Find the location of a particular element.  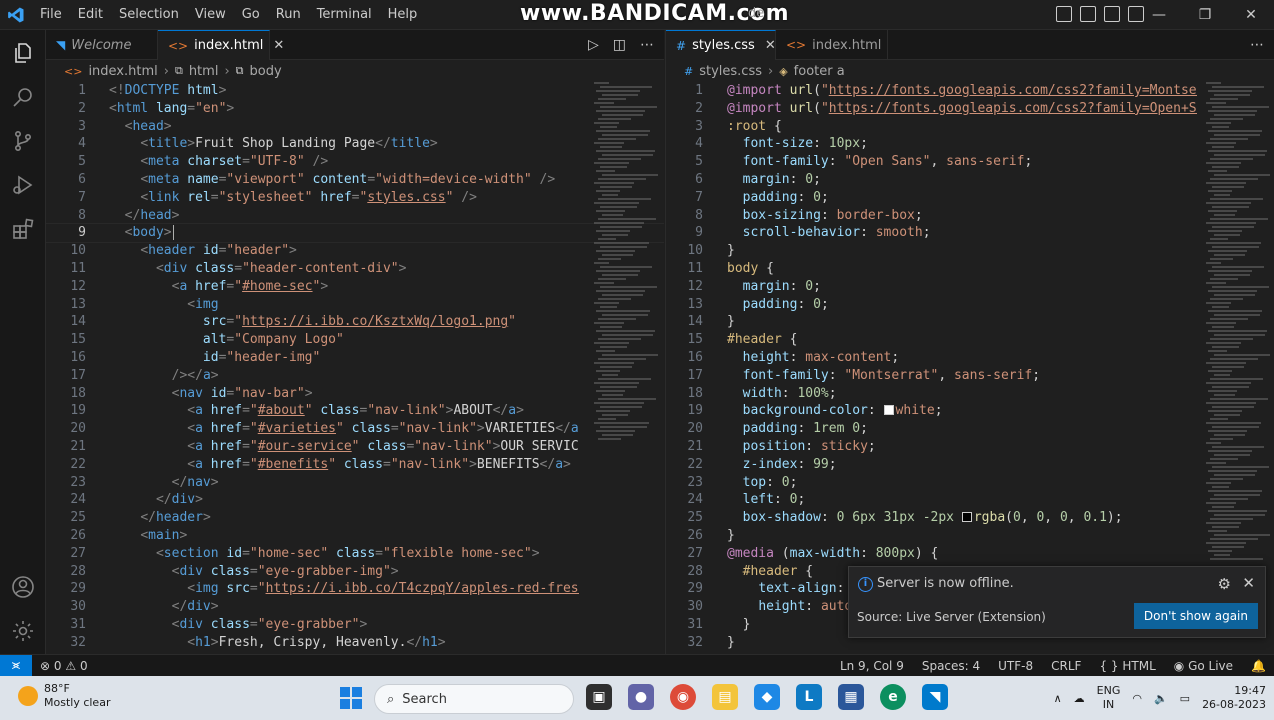

breadcrumb-item: index.html is located at coordinates (122, 71).